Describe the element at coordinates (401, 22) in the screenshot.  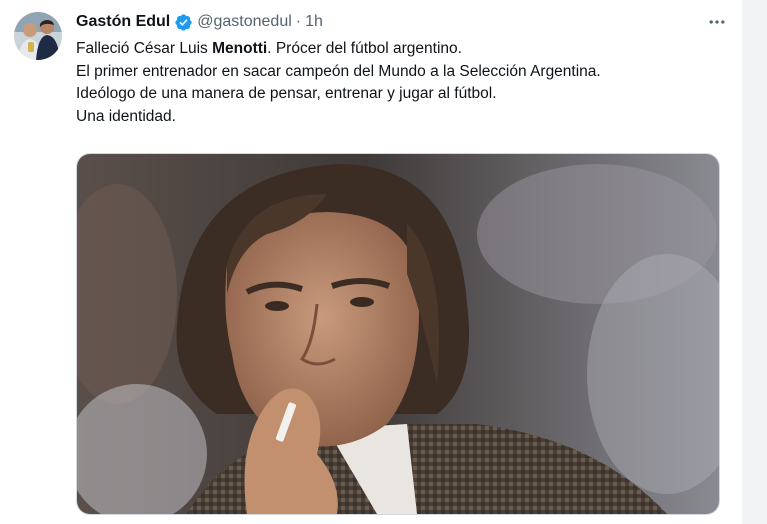
I see `tweet-header: Gastón Edul @gastonedul · 1h` at that location.